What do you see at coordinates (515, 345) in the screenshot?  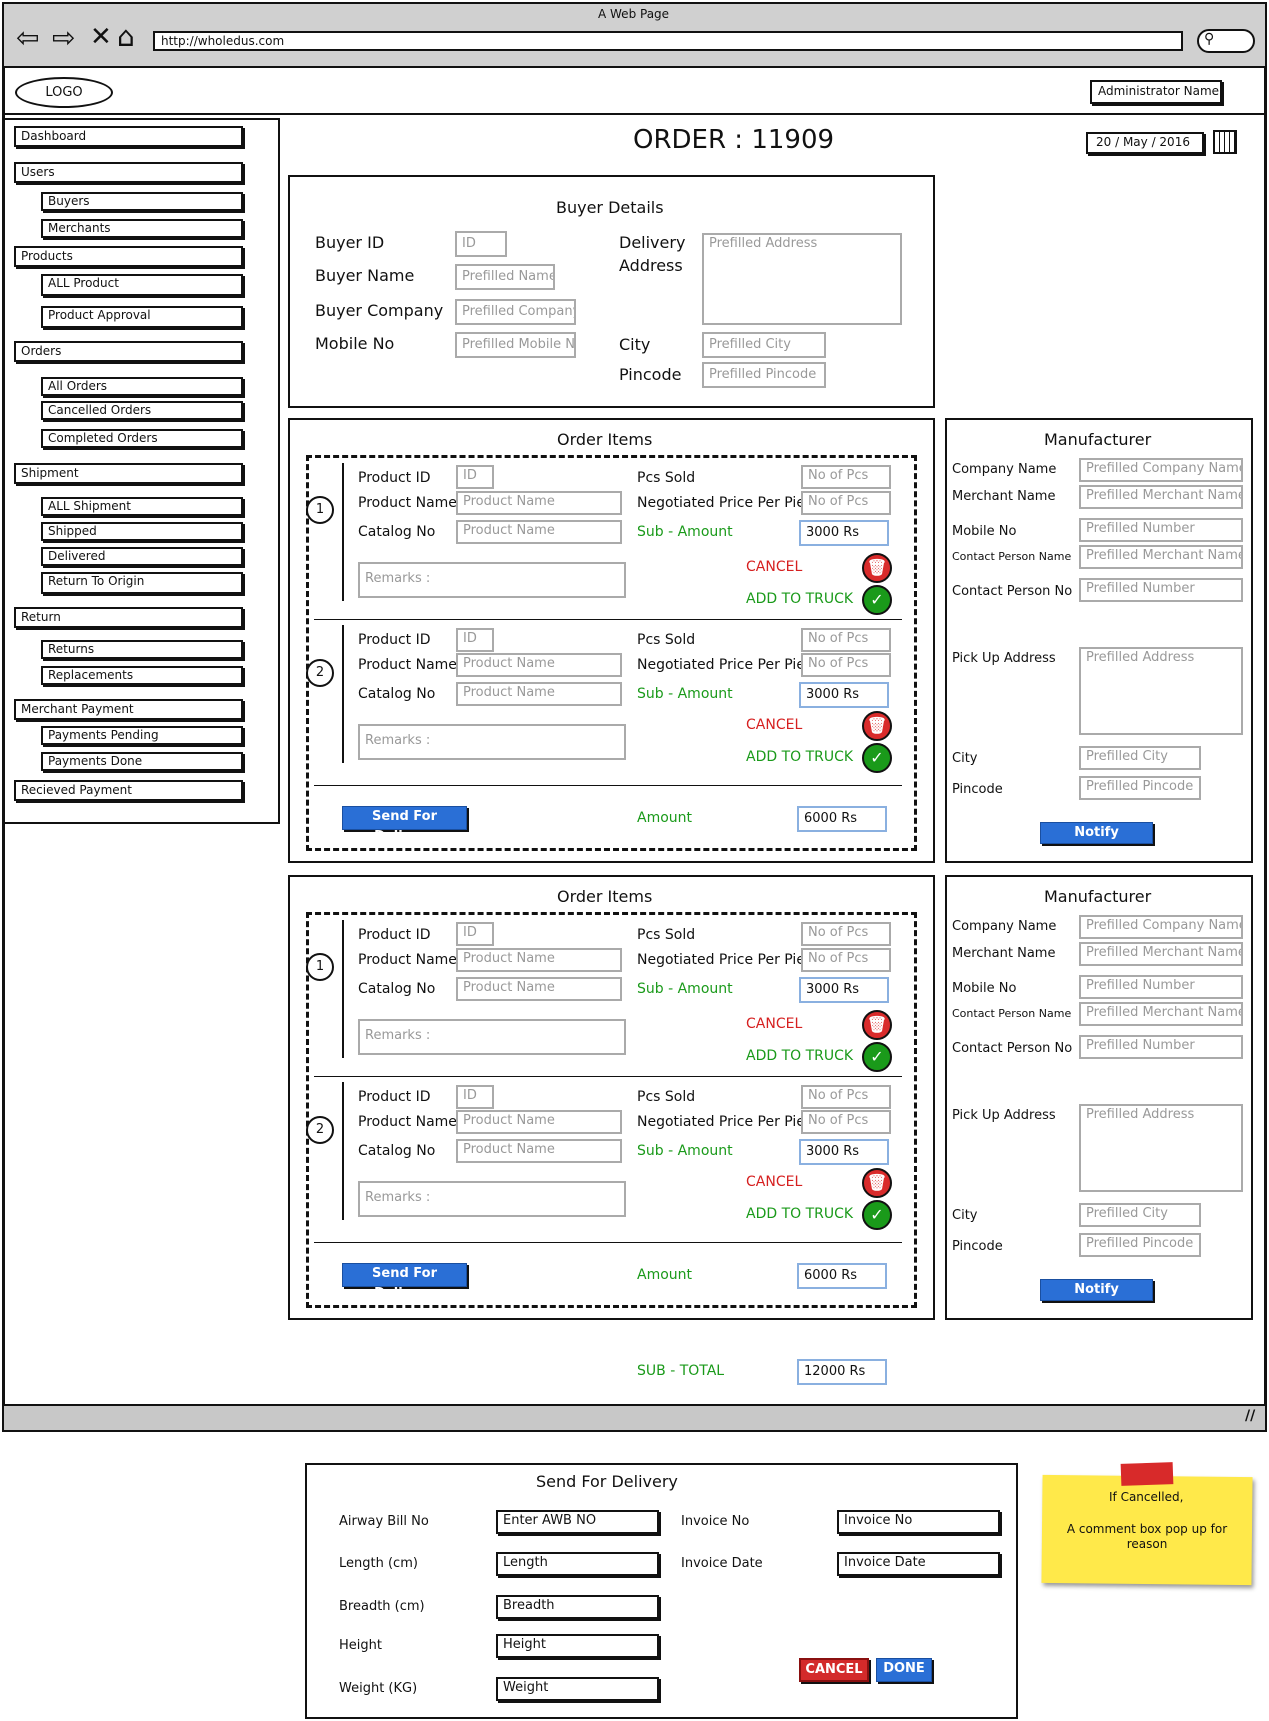 I see `buyer-mobile-field: Prefilled Mobile No` at bounding box center [515, 345].